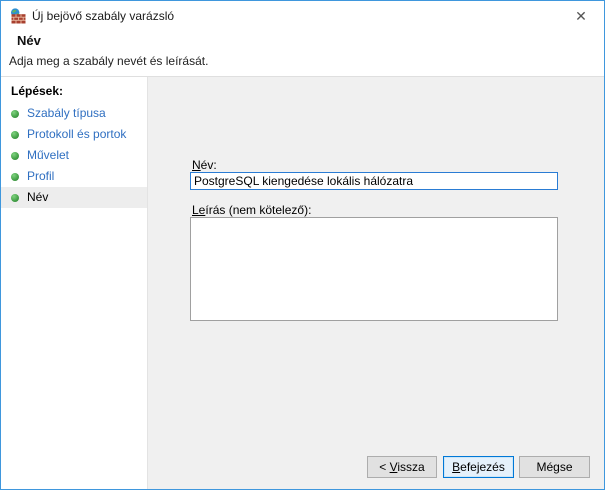 The width and height of the screenshot is (605, 492). What do you see at coordinates (402, 467) in the screenshot?
I see `back-button: < Vissza` at bounding box center [402, 467].